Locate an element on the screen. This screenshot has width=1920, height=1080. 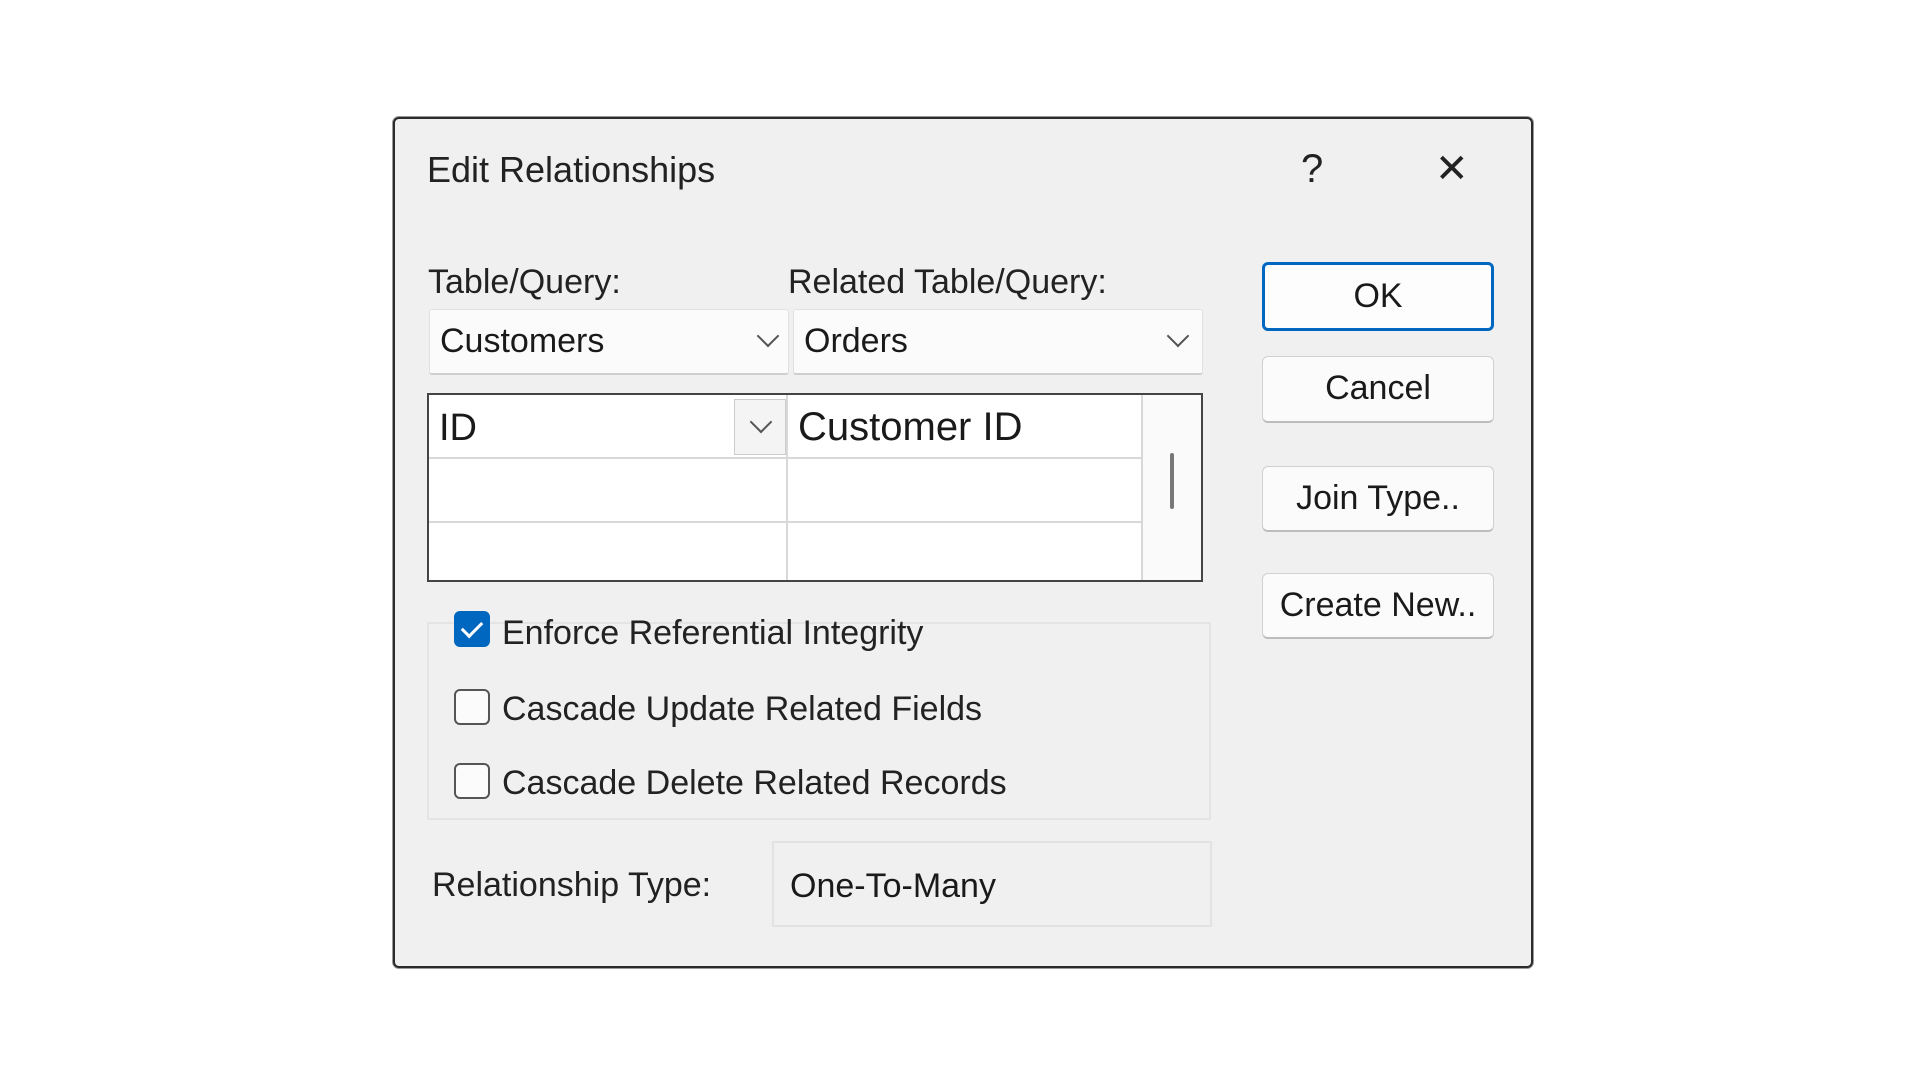
create-new-button: Create New.. is located at coordinates (1378, 606).